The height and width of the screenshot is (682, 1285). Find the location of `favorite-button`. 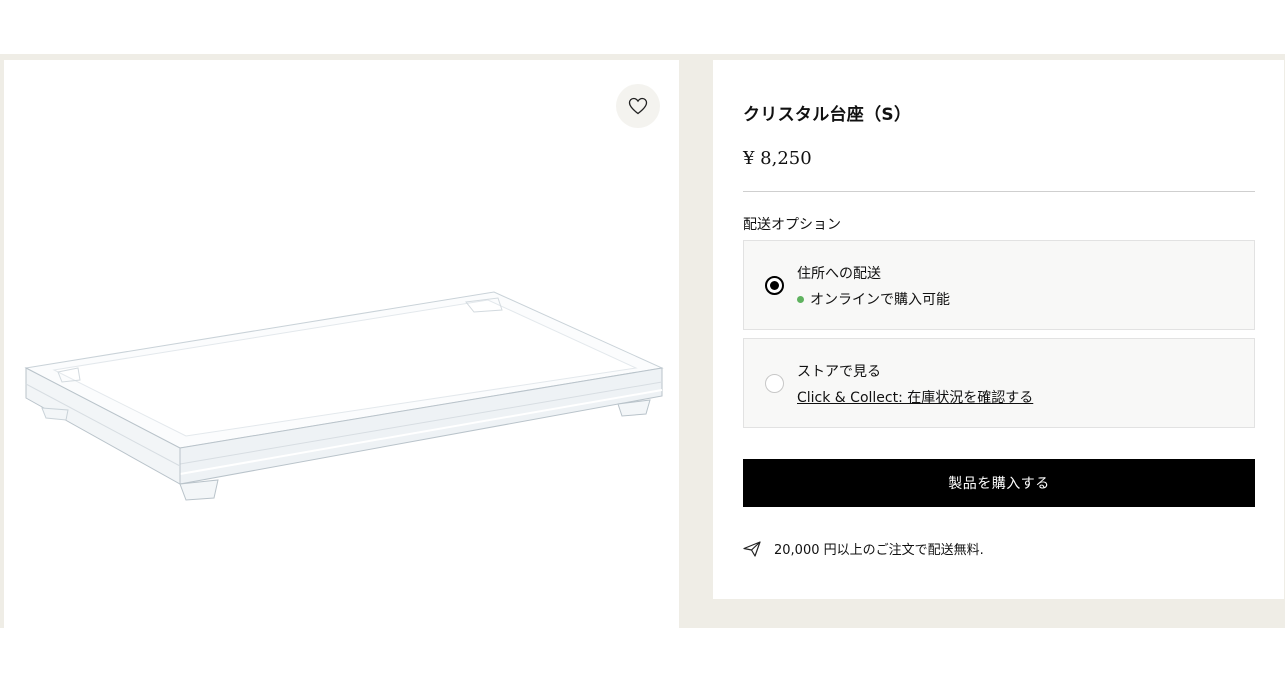

favorite-button is located at coordinates (638, 106).